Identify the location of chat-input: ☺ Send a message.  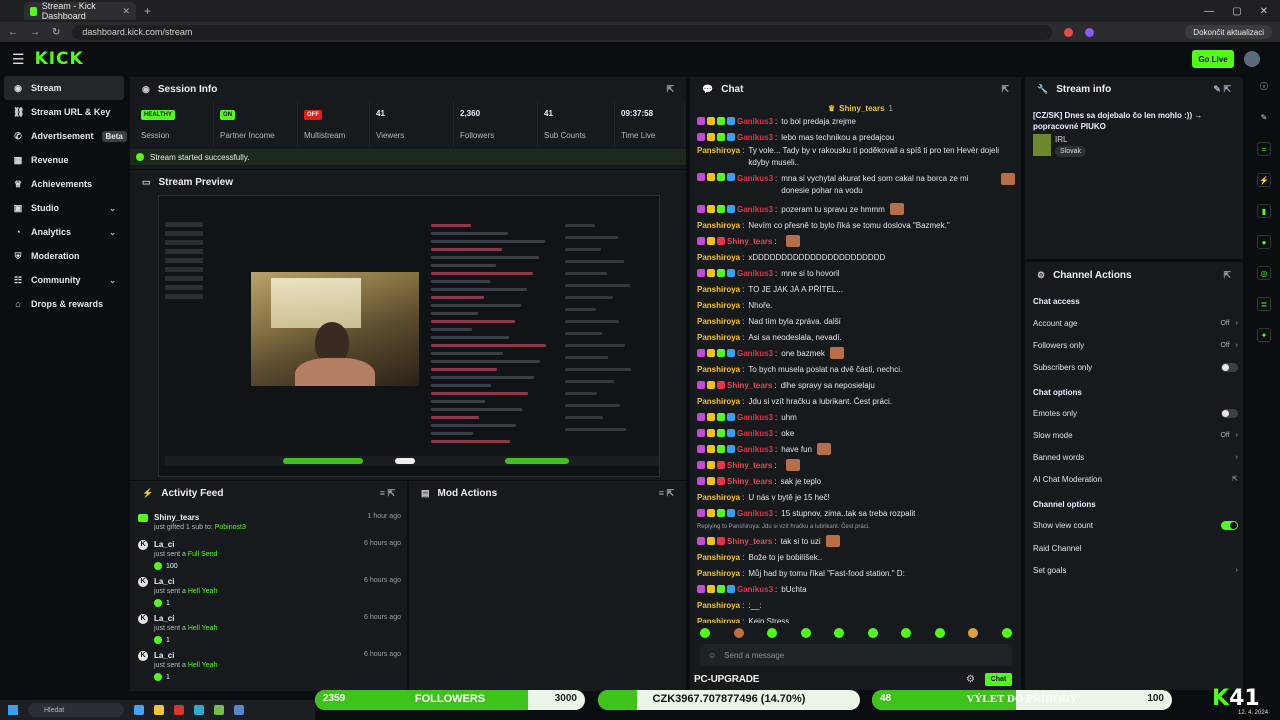
(856, 655).